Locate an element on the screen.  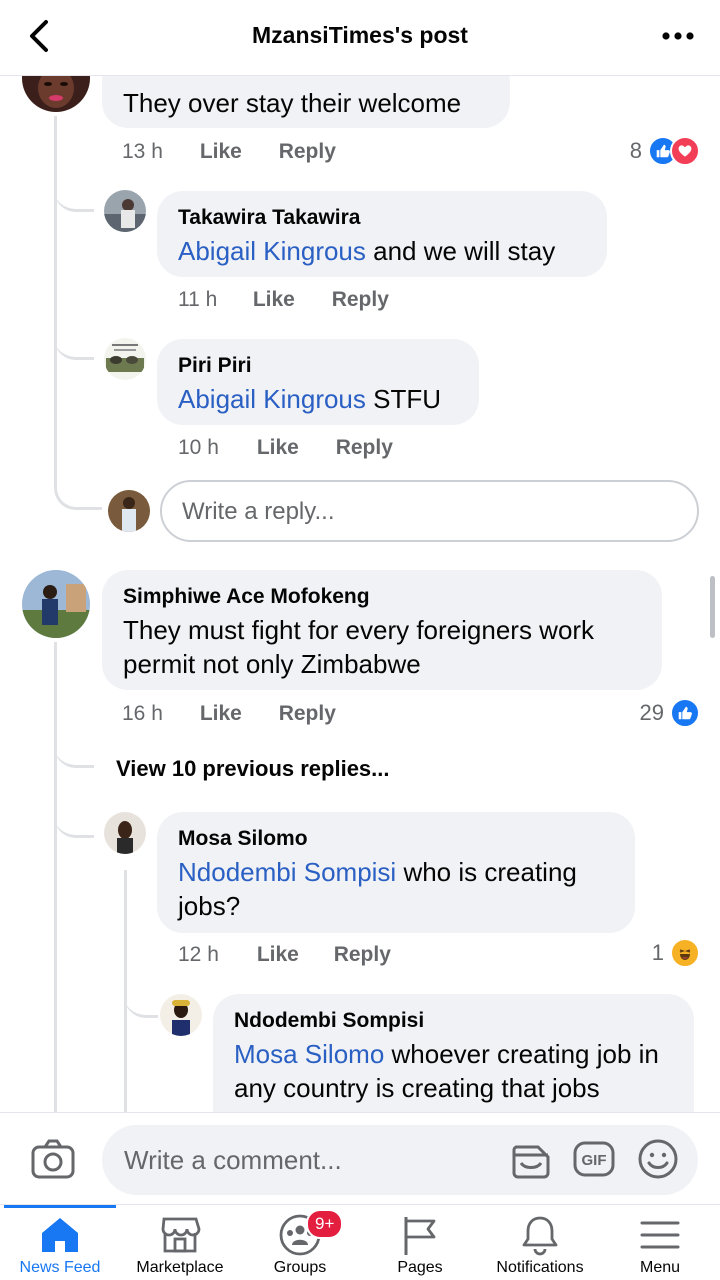
nav-marketplace: Marketplace is located at coordinates (180, 1242).